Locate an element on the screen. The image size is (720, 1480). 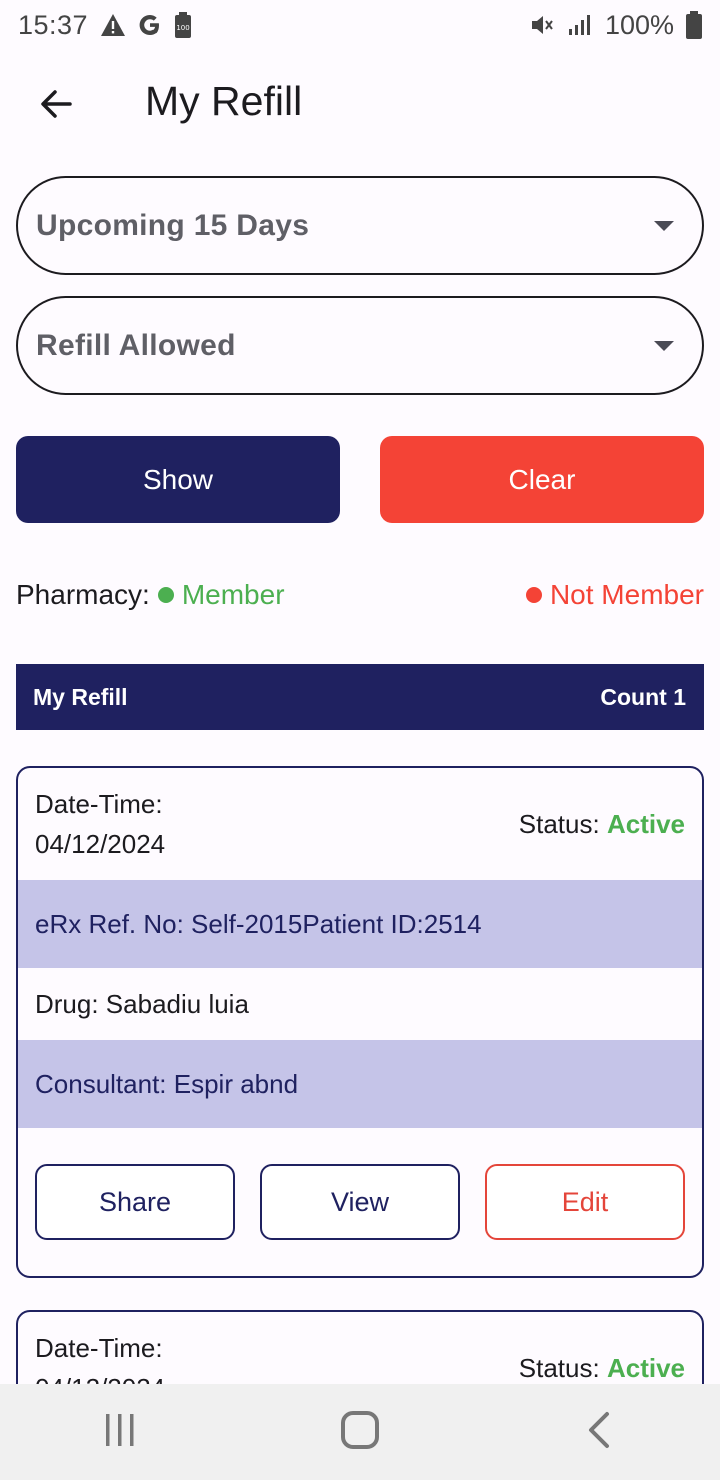
app-bar: My Refill is located at coordinates (360, 104).